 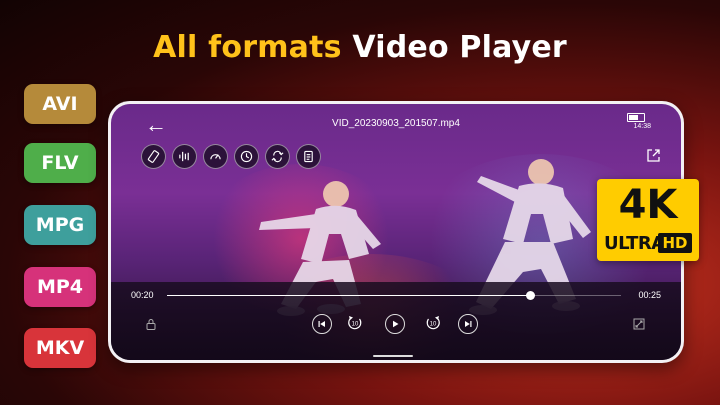 I want to click on sleep-timer-icon, so click(x=246, y=156).